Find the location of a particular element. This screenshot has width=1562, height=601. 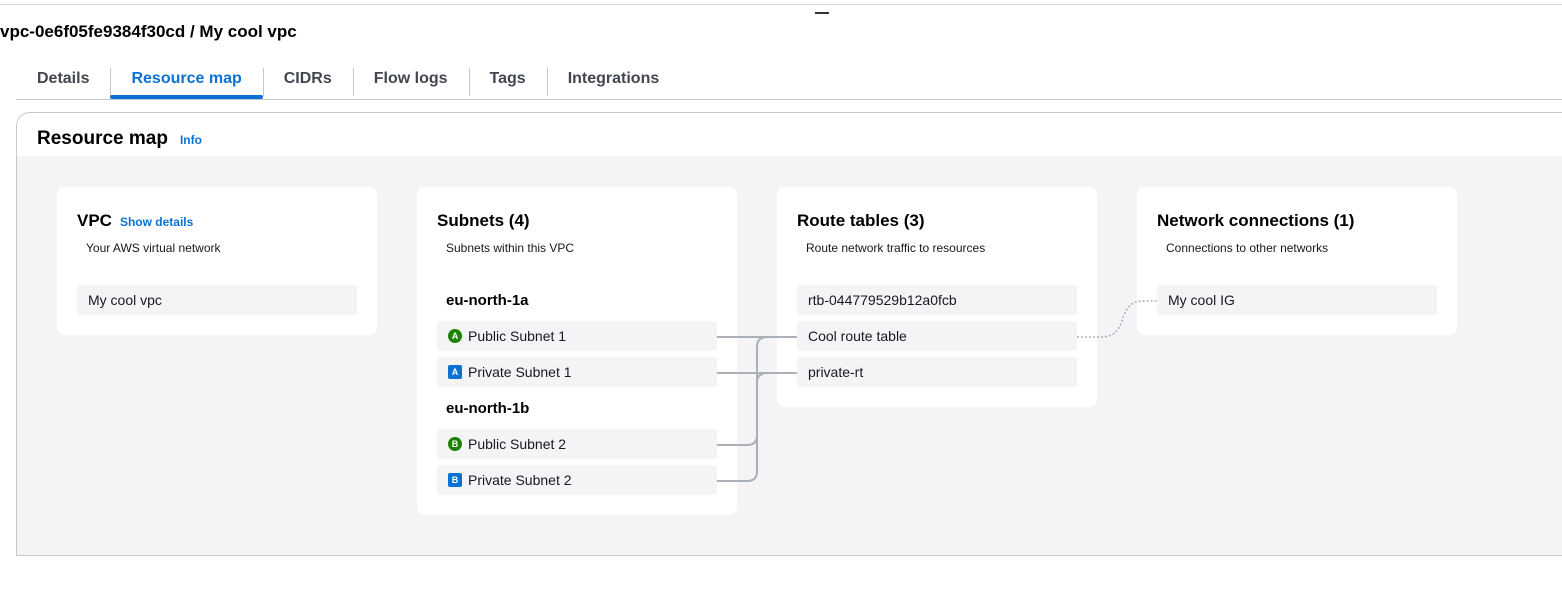

show-details-link: Show details is located at coordinates (156, 222).